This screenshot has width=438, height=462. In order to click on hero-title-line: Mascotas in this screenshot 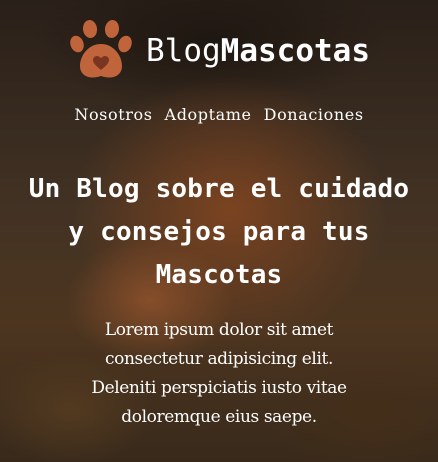, I will do `click(219, 275)`.